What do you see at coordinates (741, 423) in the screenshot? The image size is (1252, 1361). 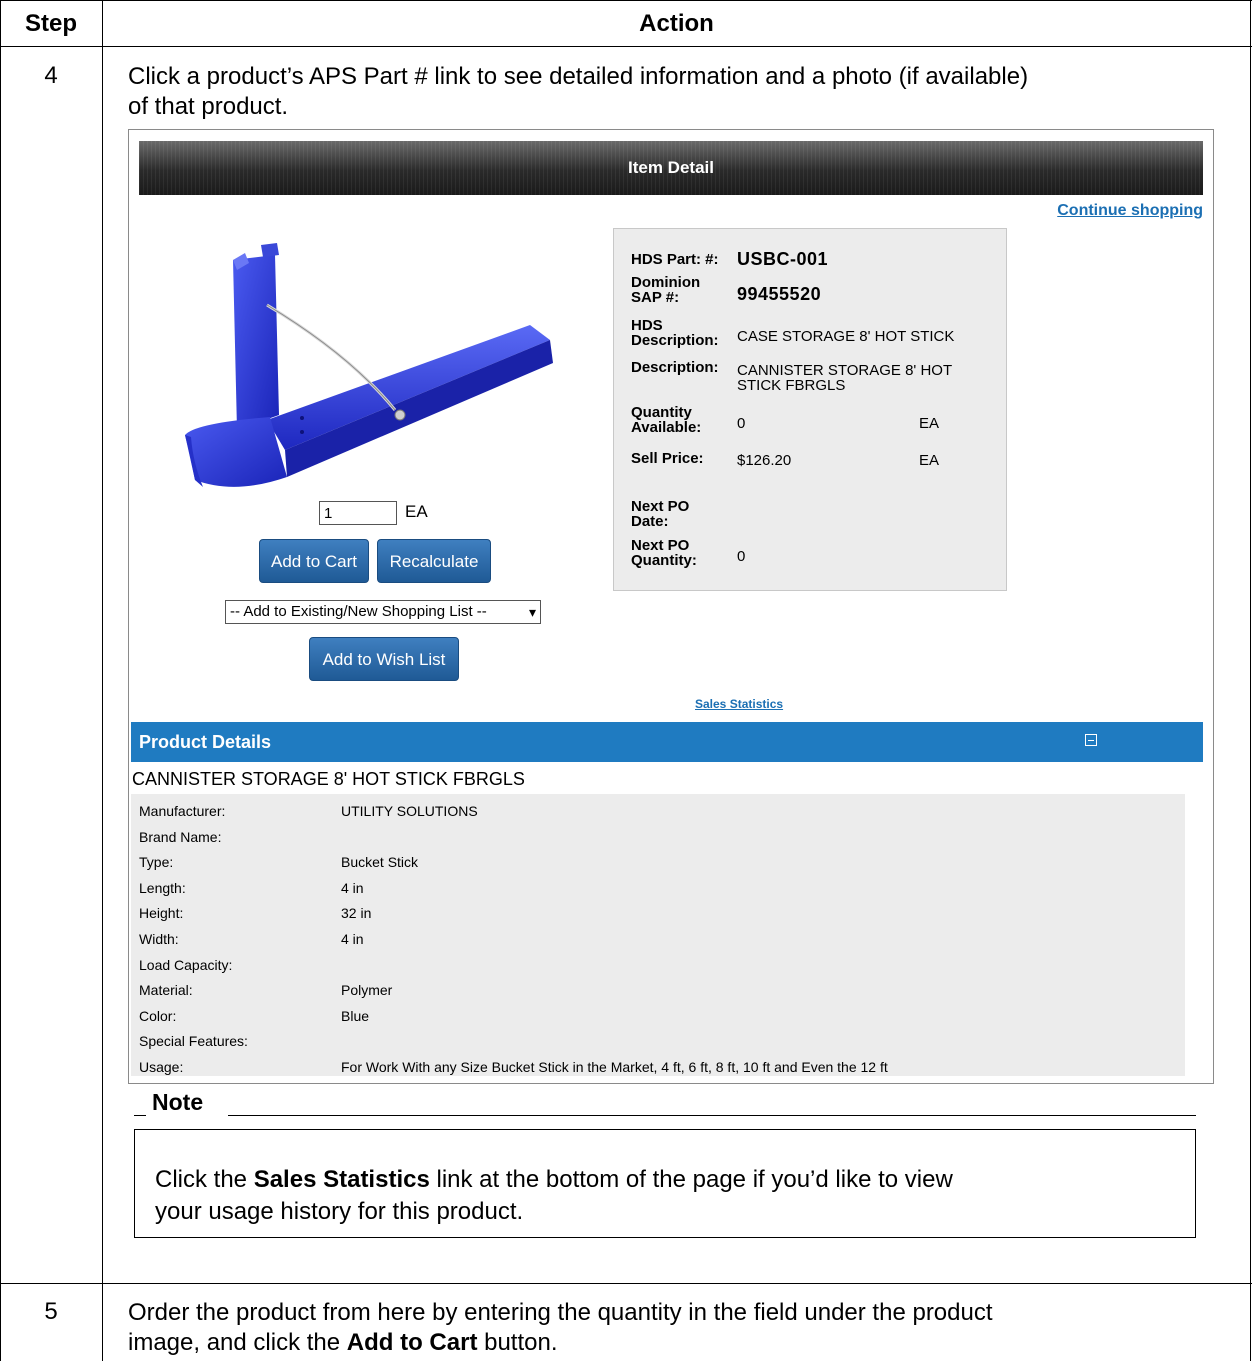 I see `quantity-available-value: 0` at bounding box center [741, 423].